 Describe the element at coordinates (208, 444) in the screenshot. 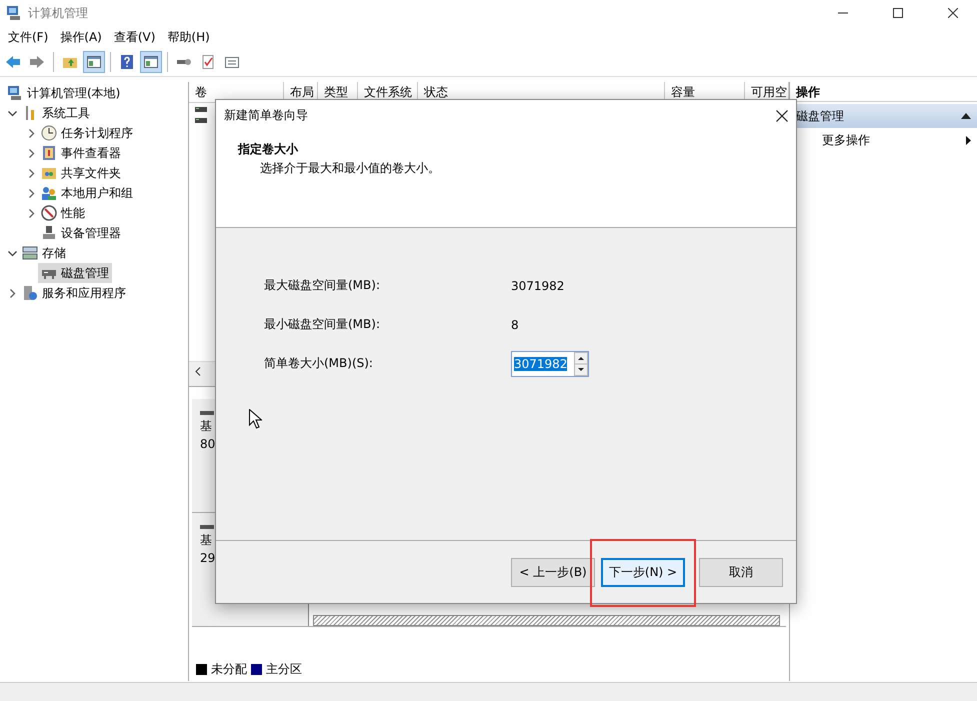

I see `disk-info: 80` at that location.